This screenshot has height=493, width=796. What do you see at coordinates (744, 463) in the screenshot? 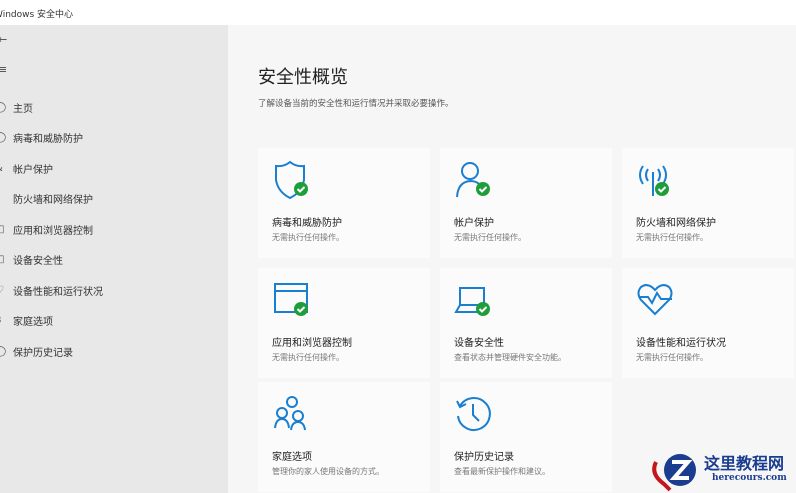
I see `watermark-name: 这里教程网` at bounding box center [744, 463].